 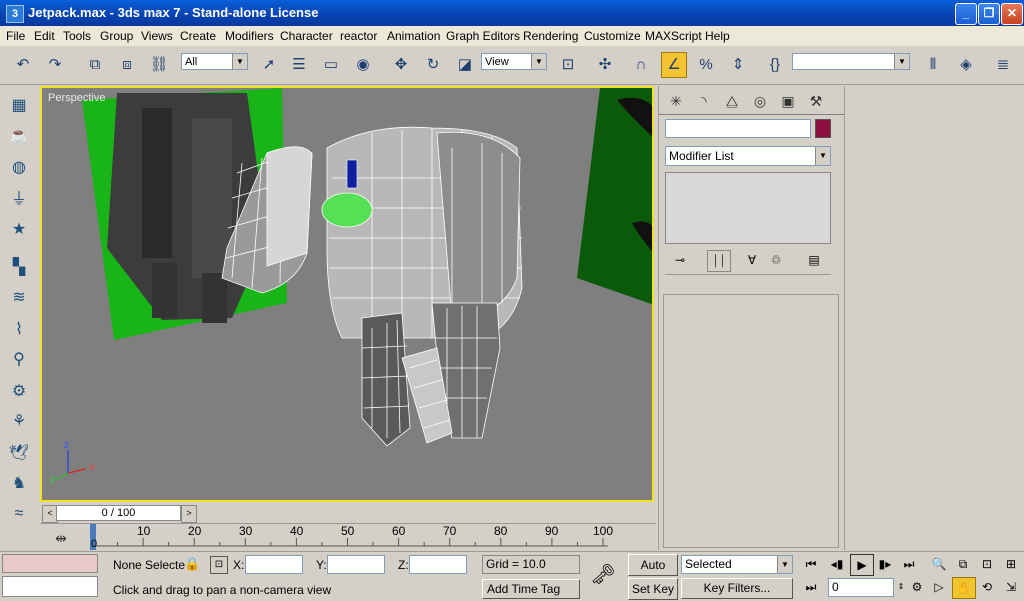 I want to click on motion-tab-icon: ◎, so click(x=760, y=101).